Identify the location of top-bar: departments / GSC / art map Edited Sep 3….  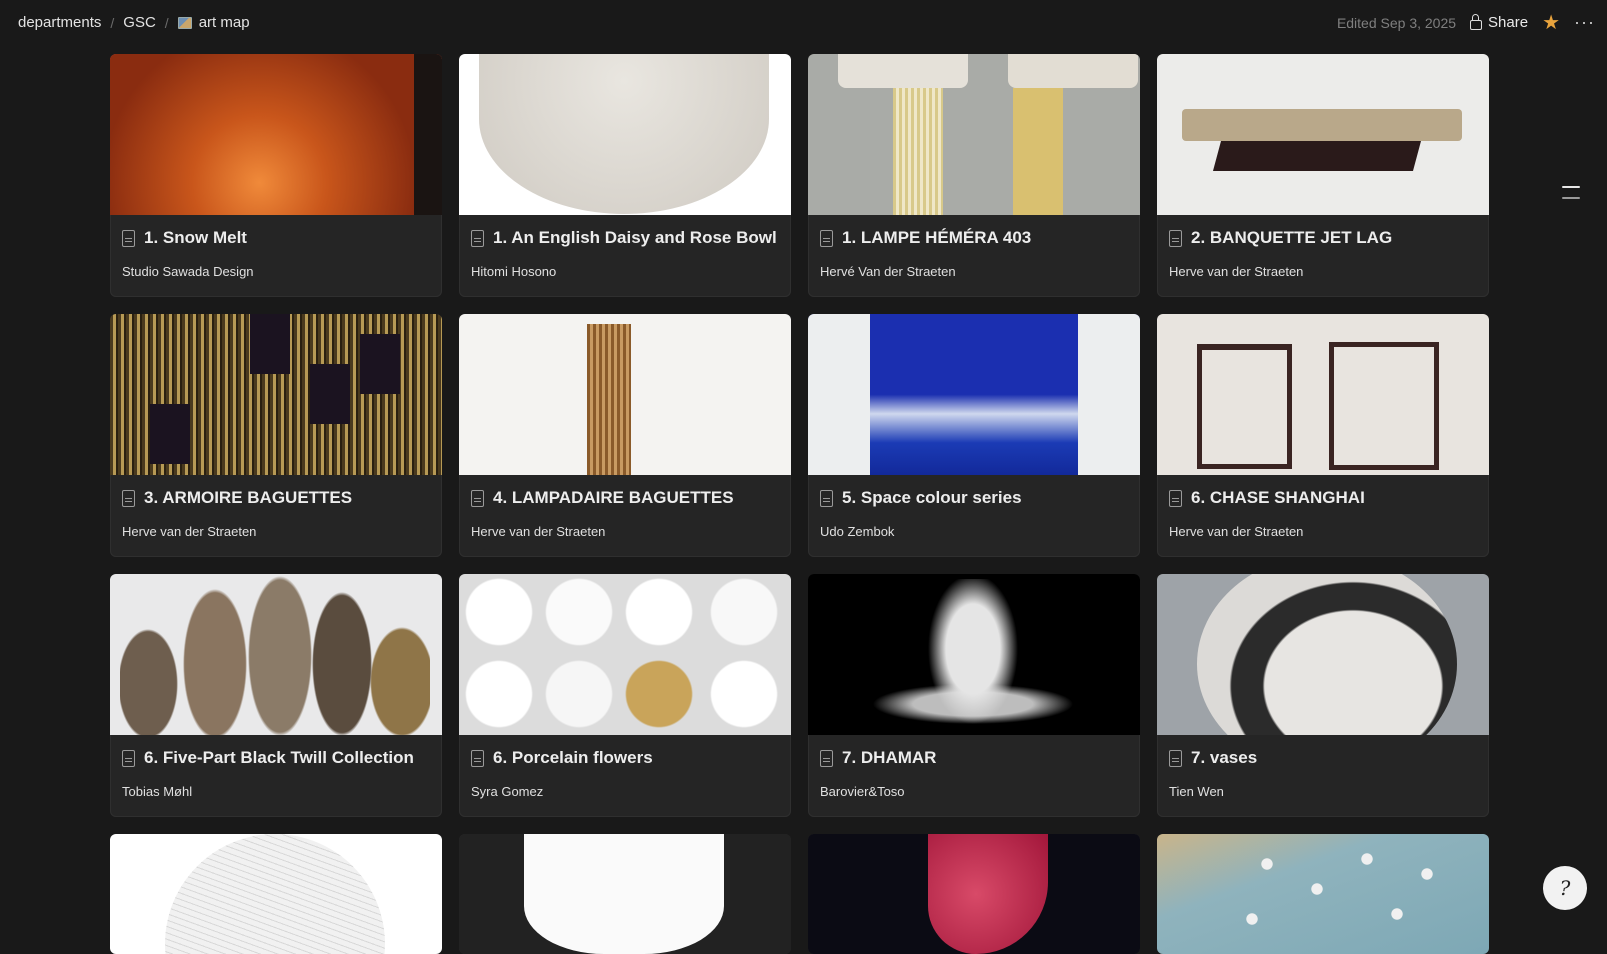
(803, 22).